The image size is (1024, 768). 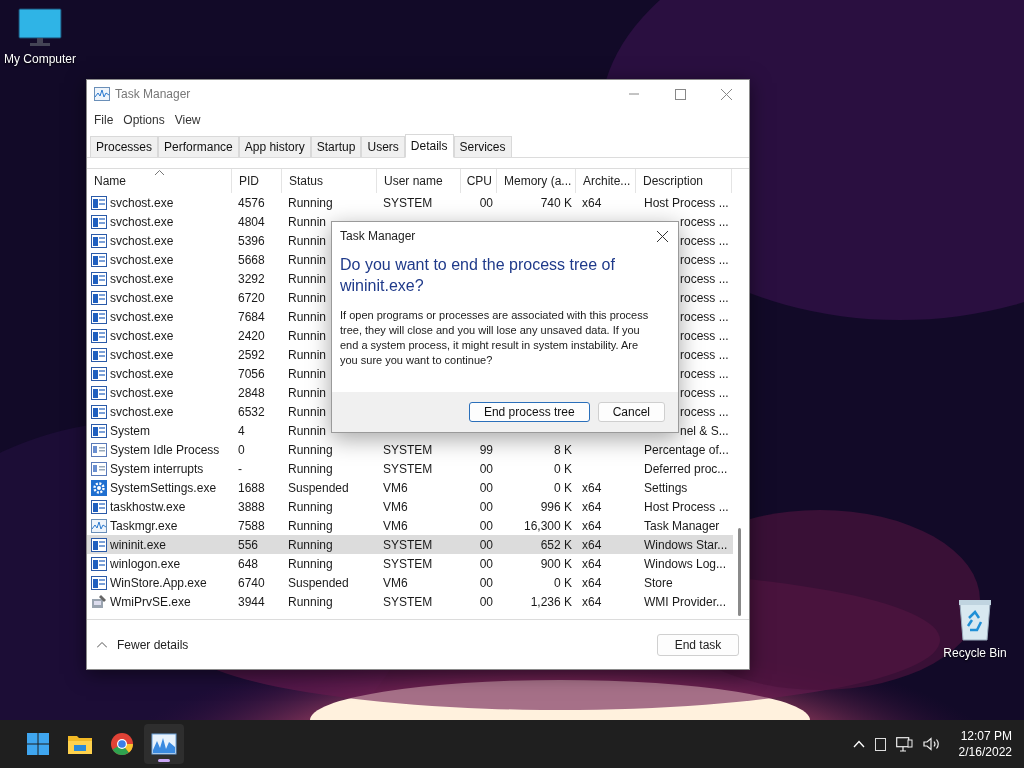 I want to click on memory-cell-text: 652 K, so click(x=556, y=545).